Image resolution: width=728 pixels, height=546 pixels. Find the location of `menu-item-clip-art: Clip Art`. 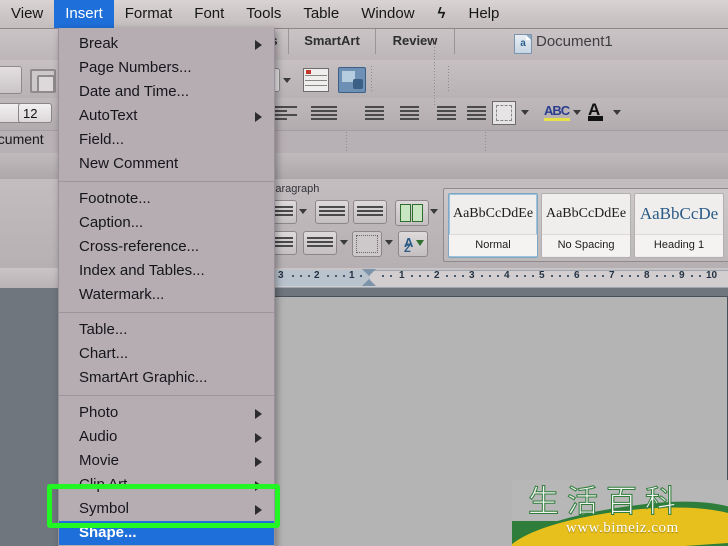

menu-item-clip-art: Clip Art is located at coordinates (166, 485).